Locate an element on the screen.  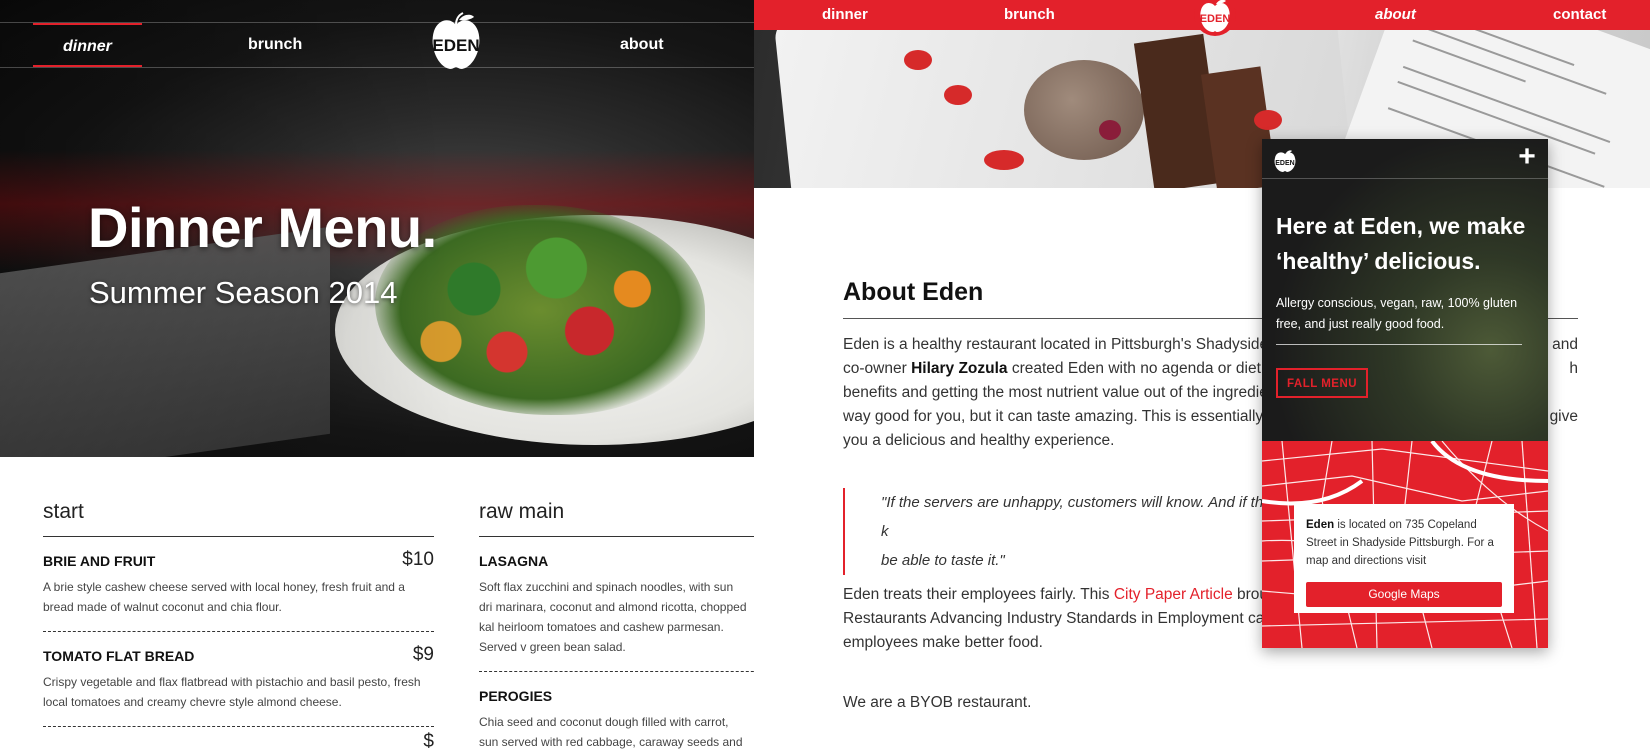
eden-logo: EDEN is located at coordinates (1215, 18).